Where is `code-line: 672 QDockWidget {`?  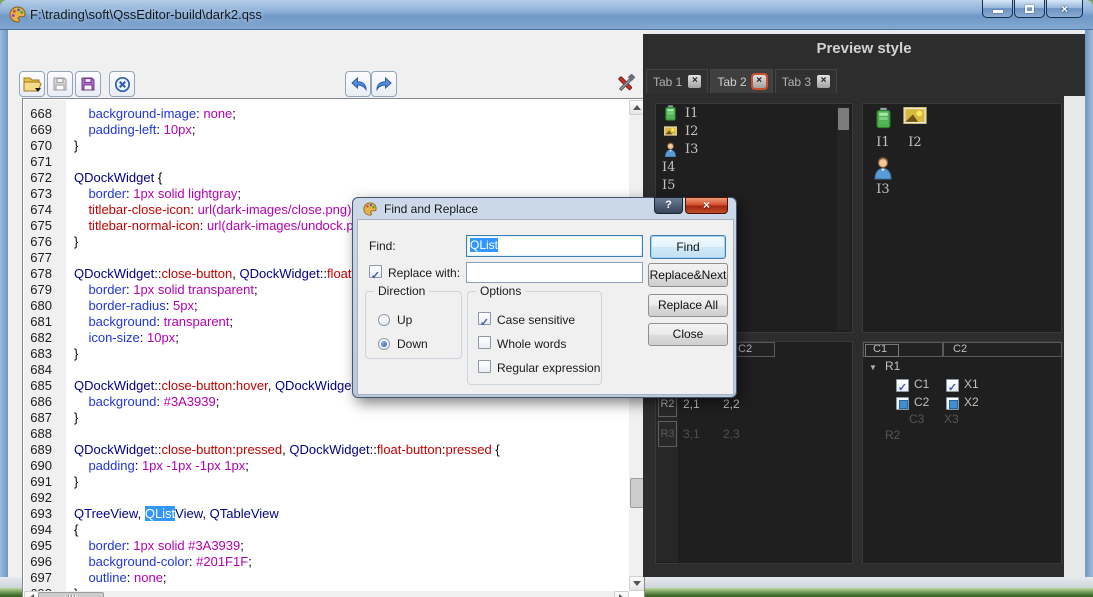
code-line: 672 QDockWidget { is located at coordinates (326, 178).